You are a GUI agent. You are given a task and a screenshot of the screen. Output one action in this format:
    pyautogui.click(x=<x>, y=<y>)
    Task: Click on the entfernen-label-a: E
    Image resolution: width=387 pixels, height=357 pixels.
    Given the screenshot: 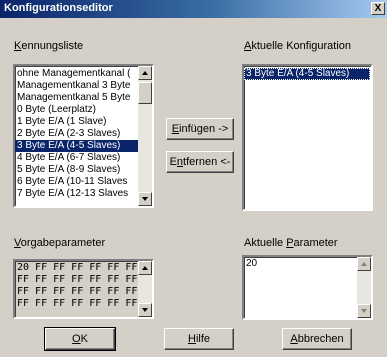 What is the action you would take?
    pyautogui.click(x=173, y=162)
    